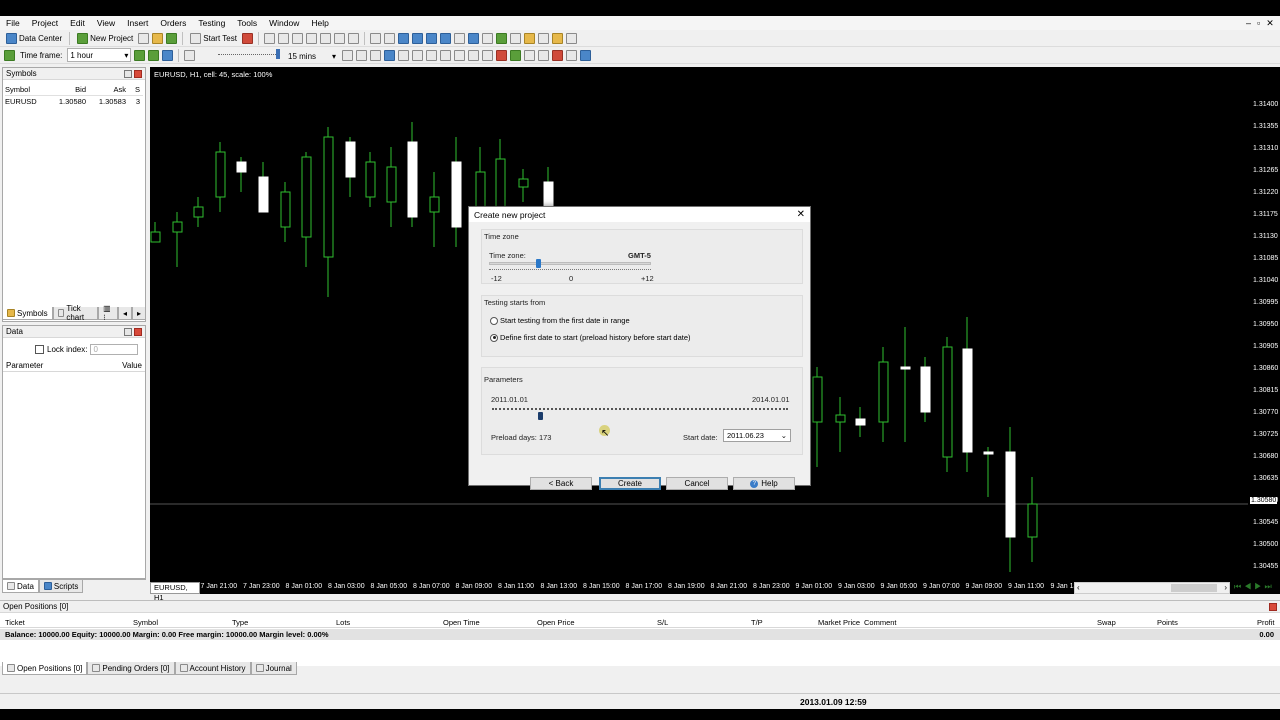 Image resolution: width=1280 pixels, height=720 pixels. What do you see at coordinates (585, 55) in the screenshot?
I see `magnet-icon` at bounding box center [585, 55].